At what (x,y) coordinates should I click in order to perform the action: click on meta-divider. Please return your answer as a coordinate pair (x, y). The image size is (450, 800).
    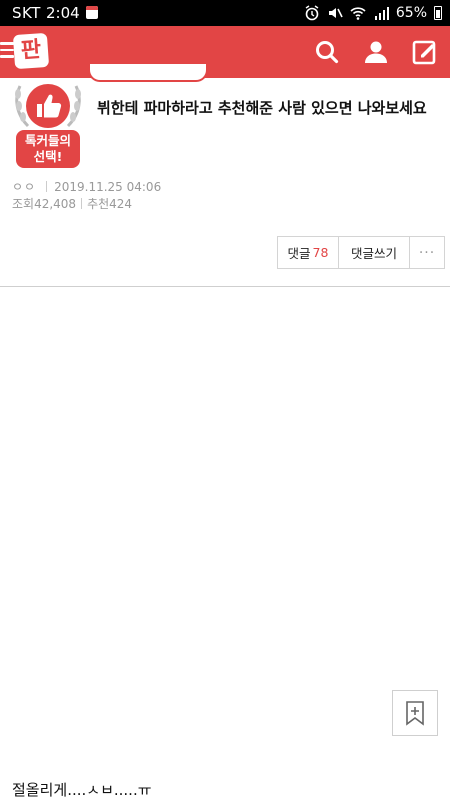
    Looking at the image, I should click on (47, 186).